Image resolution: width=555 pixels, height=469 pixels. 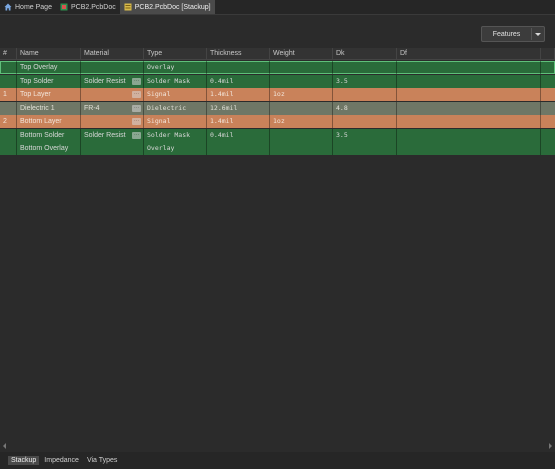 I want to click on column-header-material: Material, so click(x=112, y=54).